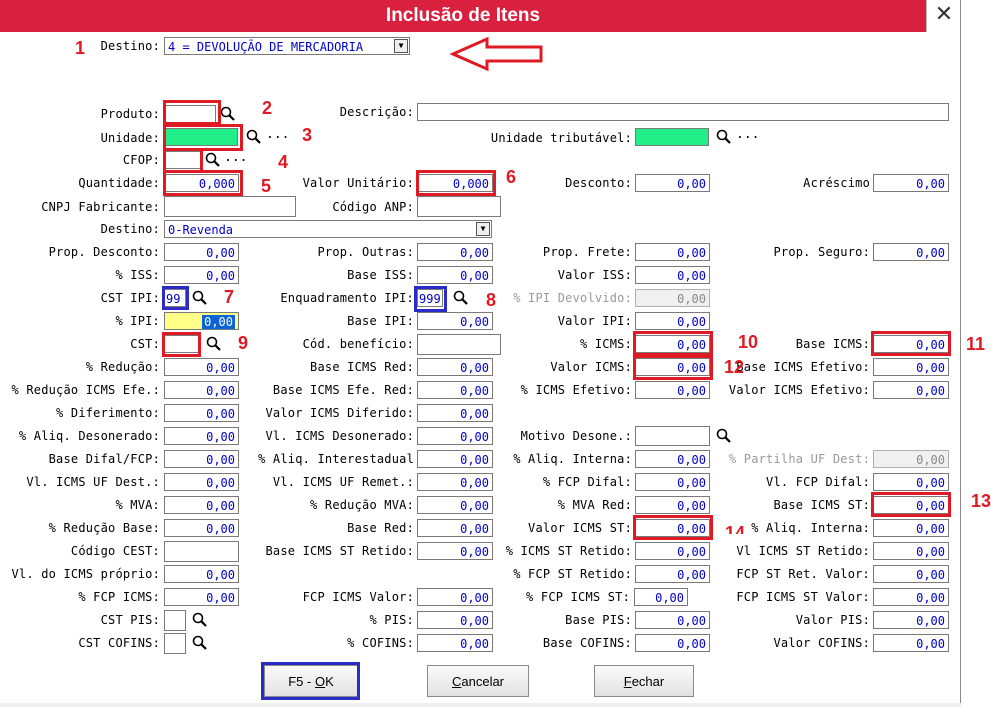  Describe the element at coordinates (137, 505) in the screenshot. I see `mva-label: % MVA:` at that location.